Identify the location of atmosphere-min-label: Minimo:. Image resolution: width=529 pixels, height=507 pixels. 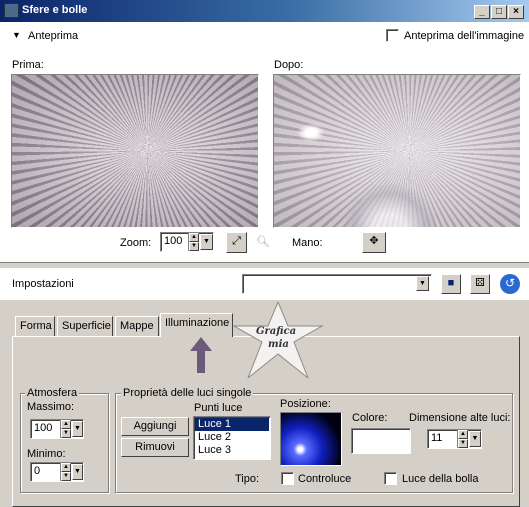
(46, 454).